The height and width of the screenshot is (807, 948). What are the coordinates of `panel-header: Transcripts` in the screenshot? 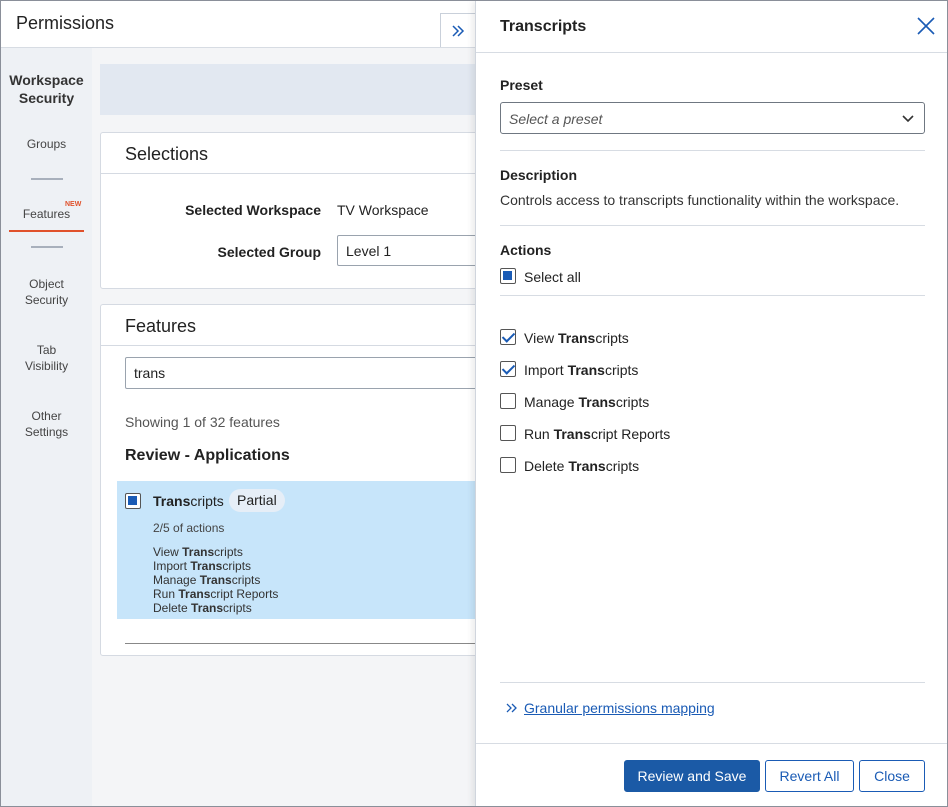 It's located at (711, 27).